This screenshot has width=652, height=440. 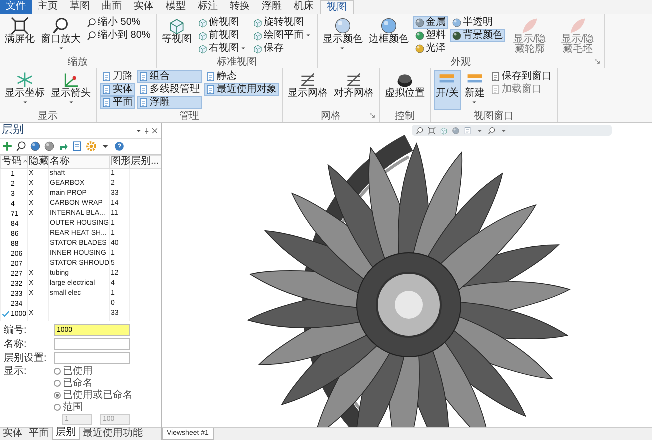 What do you see at coordinates (113, 433) in the screenshot?
I see `panel-tab: 最近使用功能` at bounding box center [113, 433].